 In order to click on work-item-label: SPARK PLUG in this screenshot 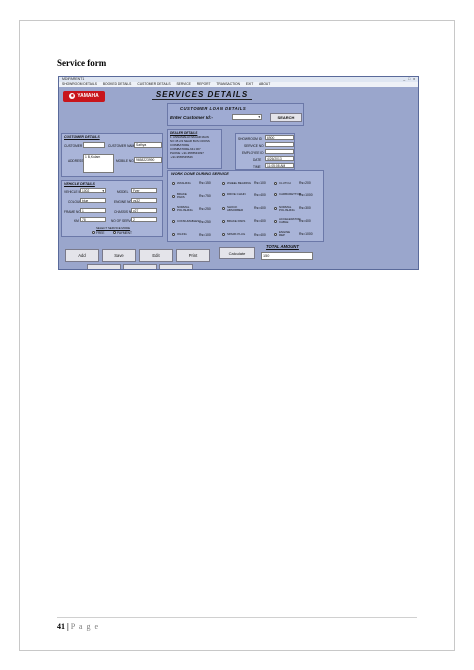, I will do `click(236, 234)`.